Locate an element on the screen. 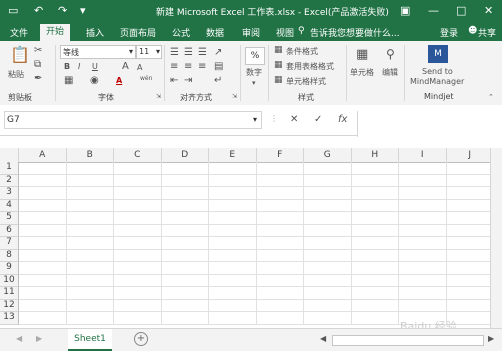 The height and width of the screenshot is (351, 502). tab-home: 开始 is located at coordinates (55, 32).